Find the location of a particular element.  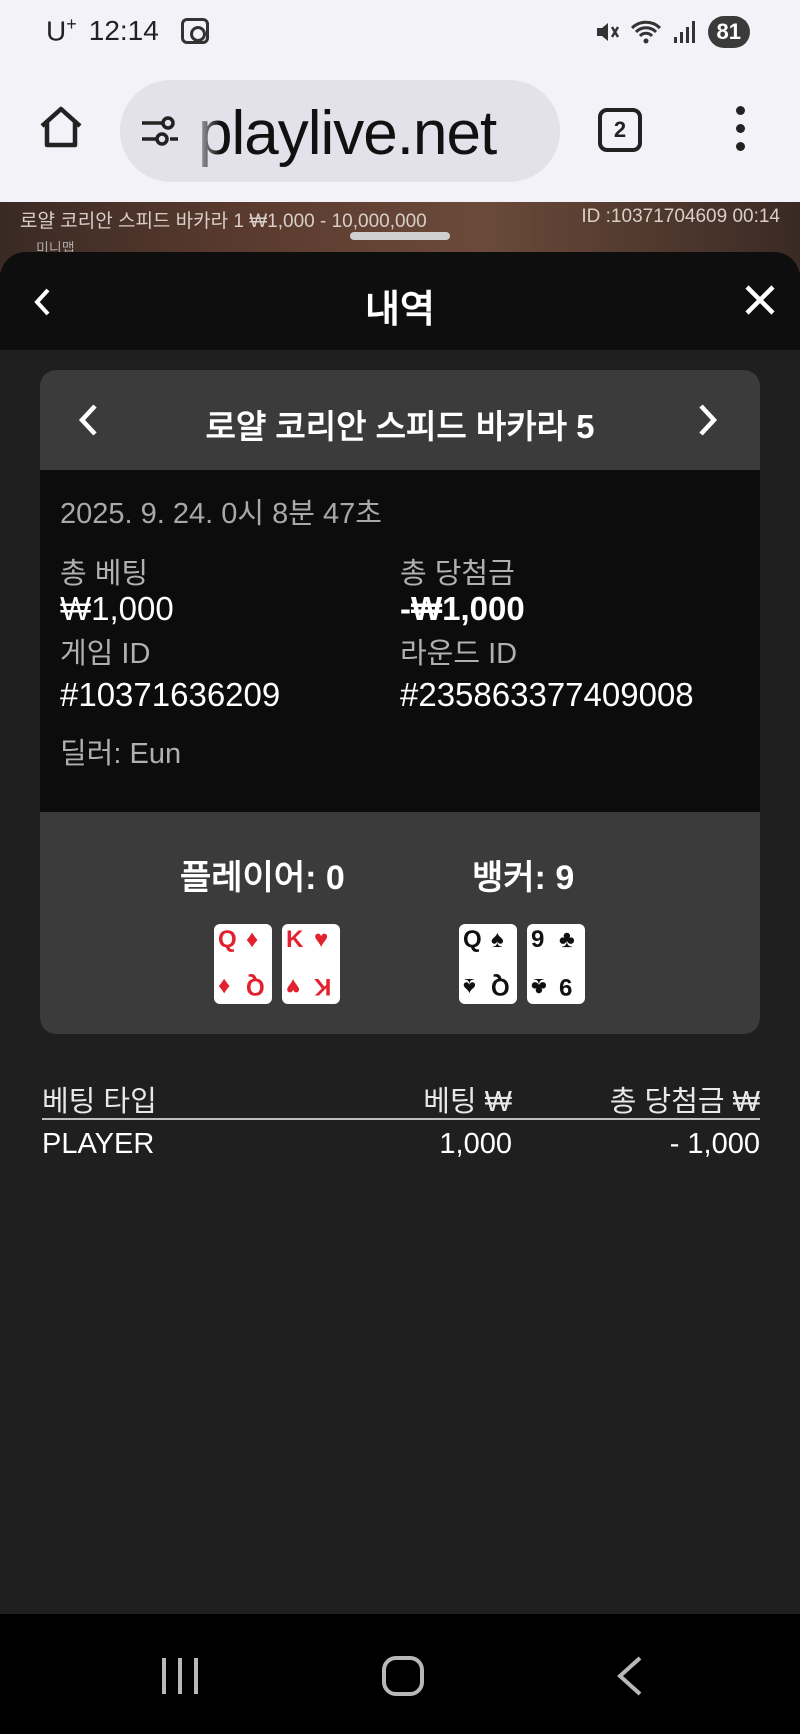

status-bar: U+ 12:14 81 is located at coordinates (400, 33).